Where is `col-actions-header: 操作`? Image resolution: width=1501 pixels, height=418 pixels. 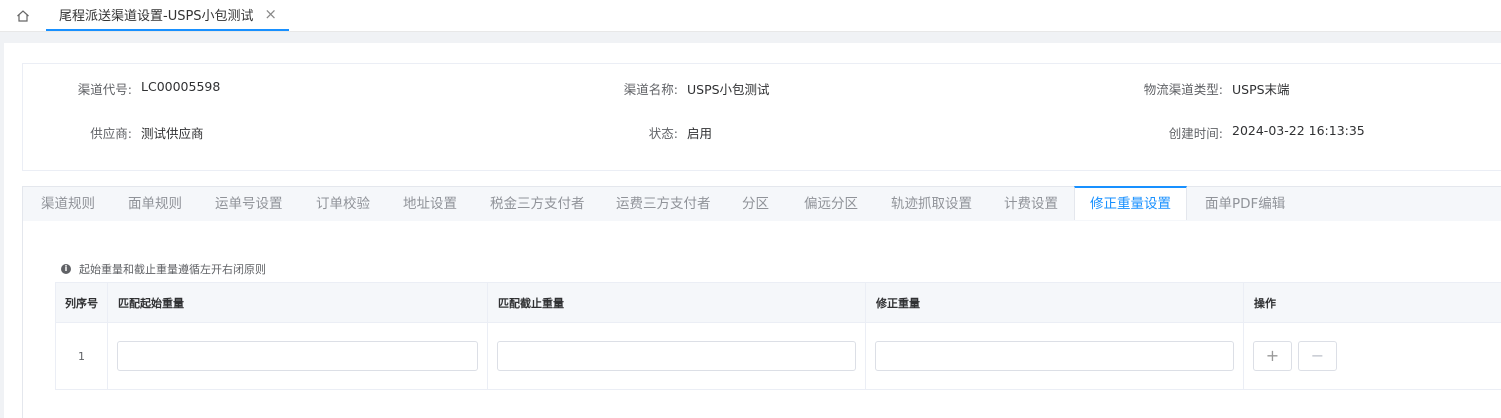 col-actions-header: 操作 is located at coordinates (1372, 302).